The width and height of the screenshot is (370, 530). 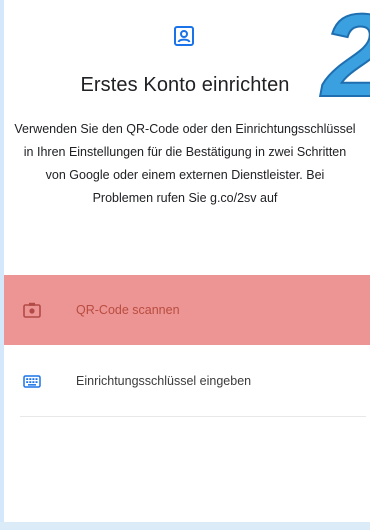 I want to click on scan-qr-code-label: QR-Code scannen, so click(x=128, y=310).